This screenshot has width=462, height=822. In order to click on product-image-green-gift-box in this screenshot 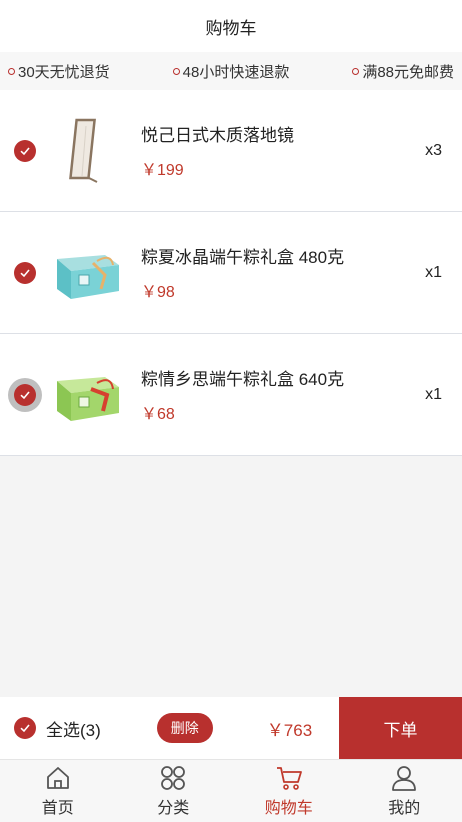, I will do `click(88, 395)`.